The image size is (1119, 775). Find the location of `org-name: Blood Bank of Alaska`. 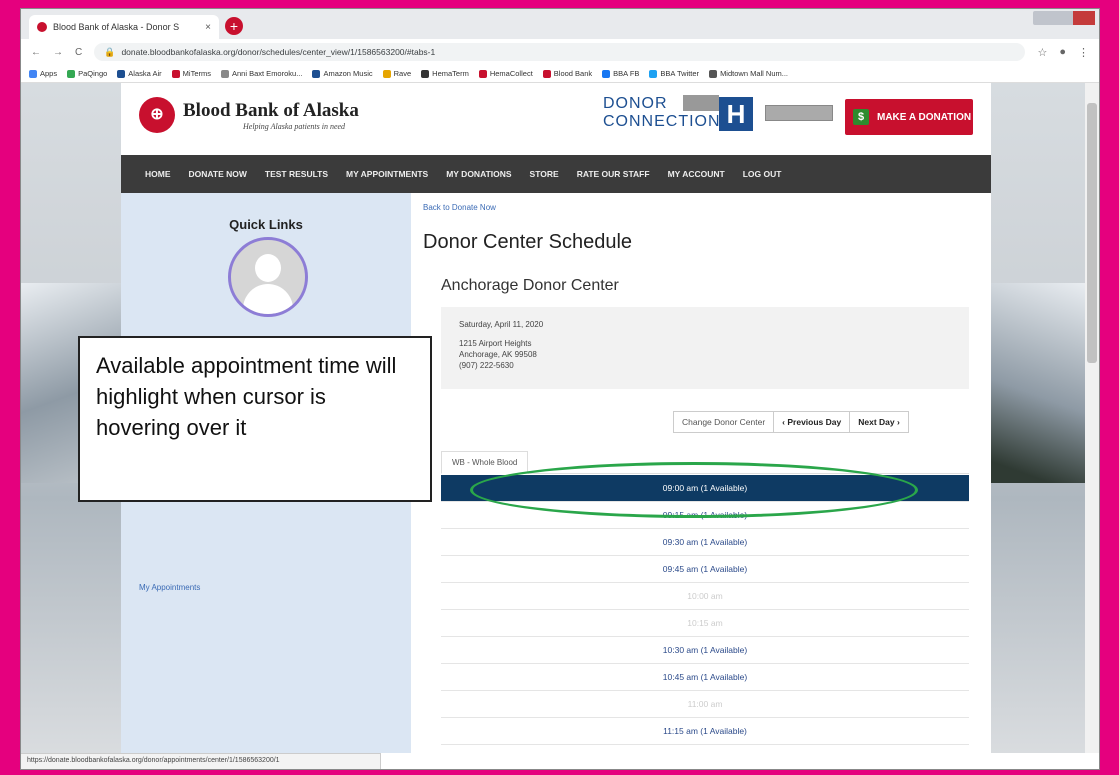

org-name: Blood Bank of Alaska is located at coordinates (271, 110).